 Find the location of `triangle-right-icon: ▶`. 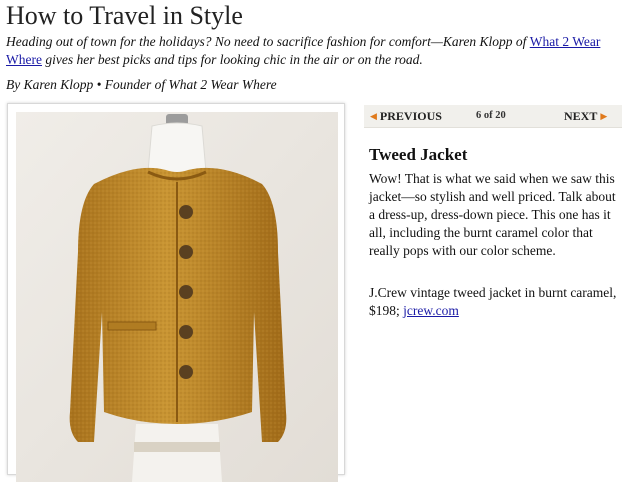

triangle-right-icon: ▶ is located at coordinates (604, 116).